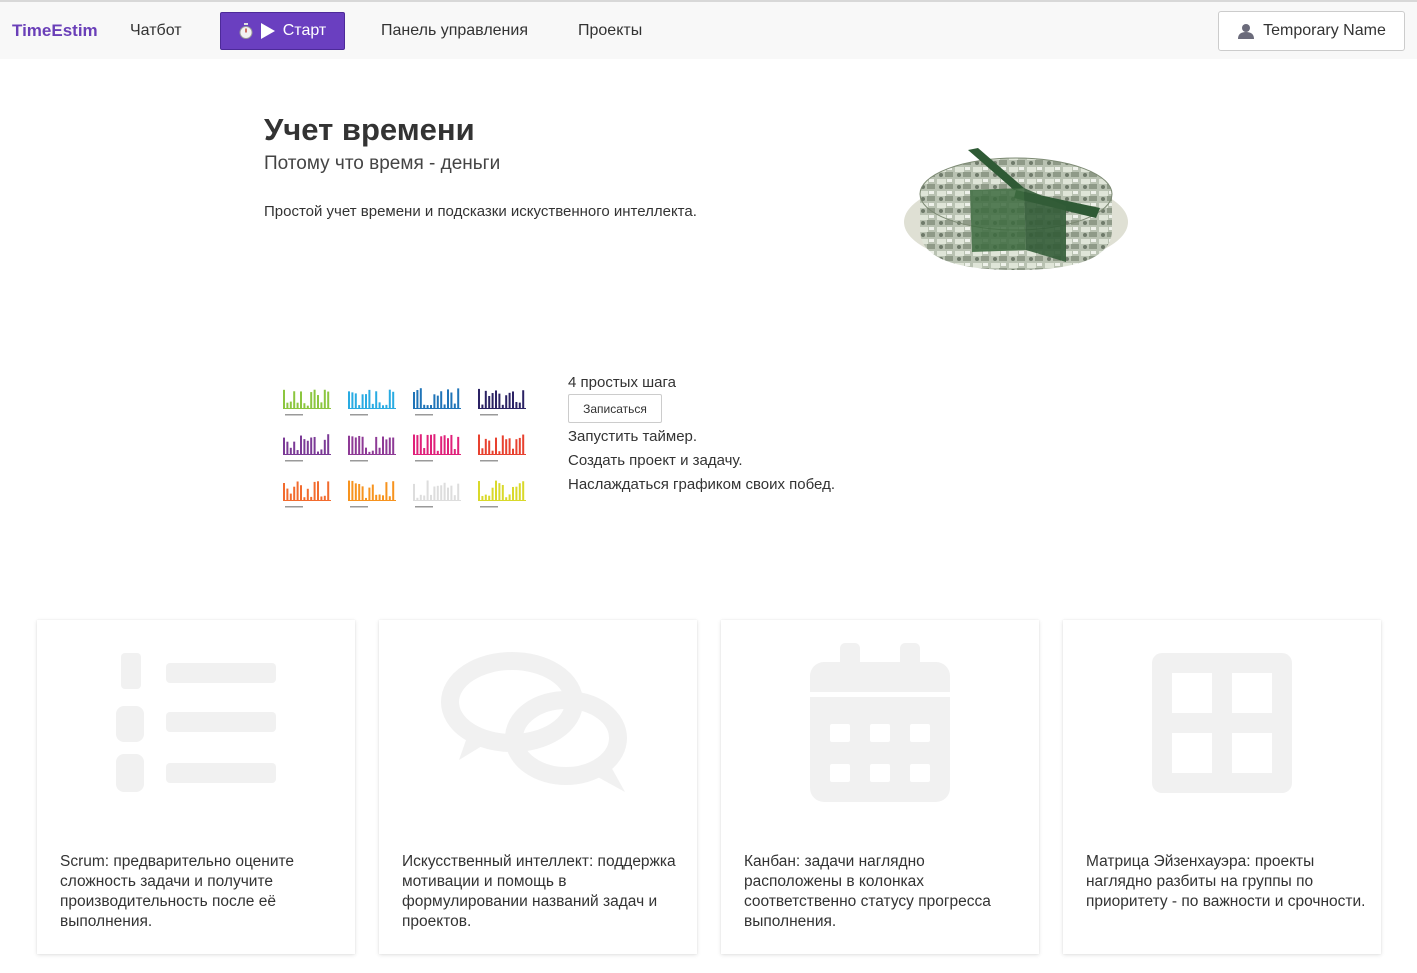 Image resolution: width=1417 pixels, height=973 pixels. What do you see at coordinates (454, 31) in the screenshot?
I see `nav-link-dashboard: Панель управления` at bounding box center [454, 31].